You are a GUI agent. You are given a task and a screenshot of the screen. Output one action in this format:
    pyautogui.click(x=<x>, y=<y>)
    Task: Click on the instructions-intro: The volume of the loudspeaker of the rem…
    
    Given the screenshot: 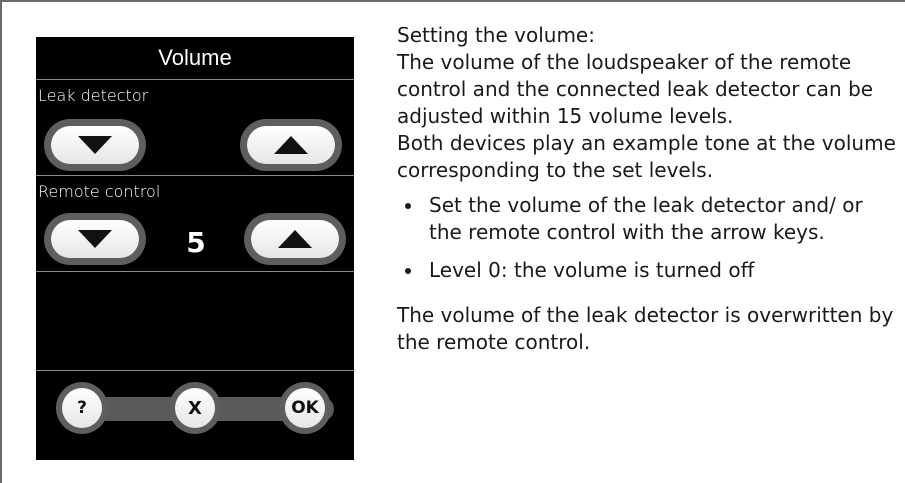 What is the action you would take?
    pyautogui.click(x=635, y=89)
    